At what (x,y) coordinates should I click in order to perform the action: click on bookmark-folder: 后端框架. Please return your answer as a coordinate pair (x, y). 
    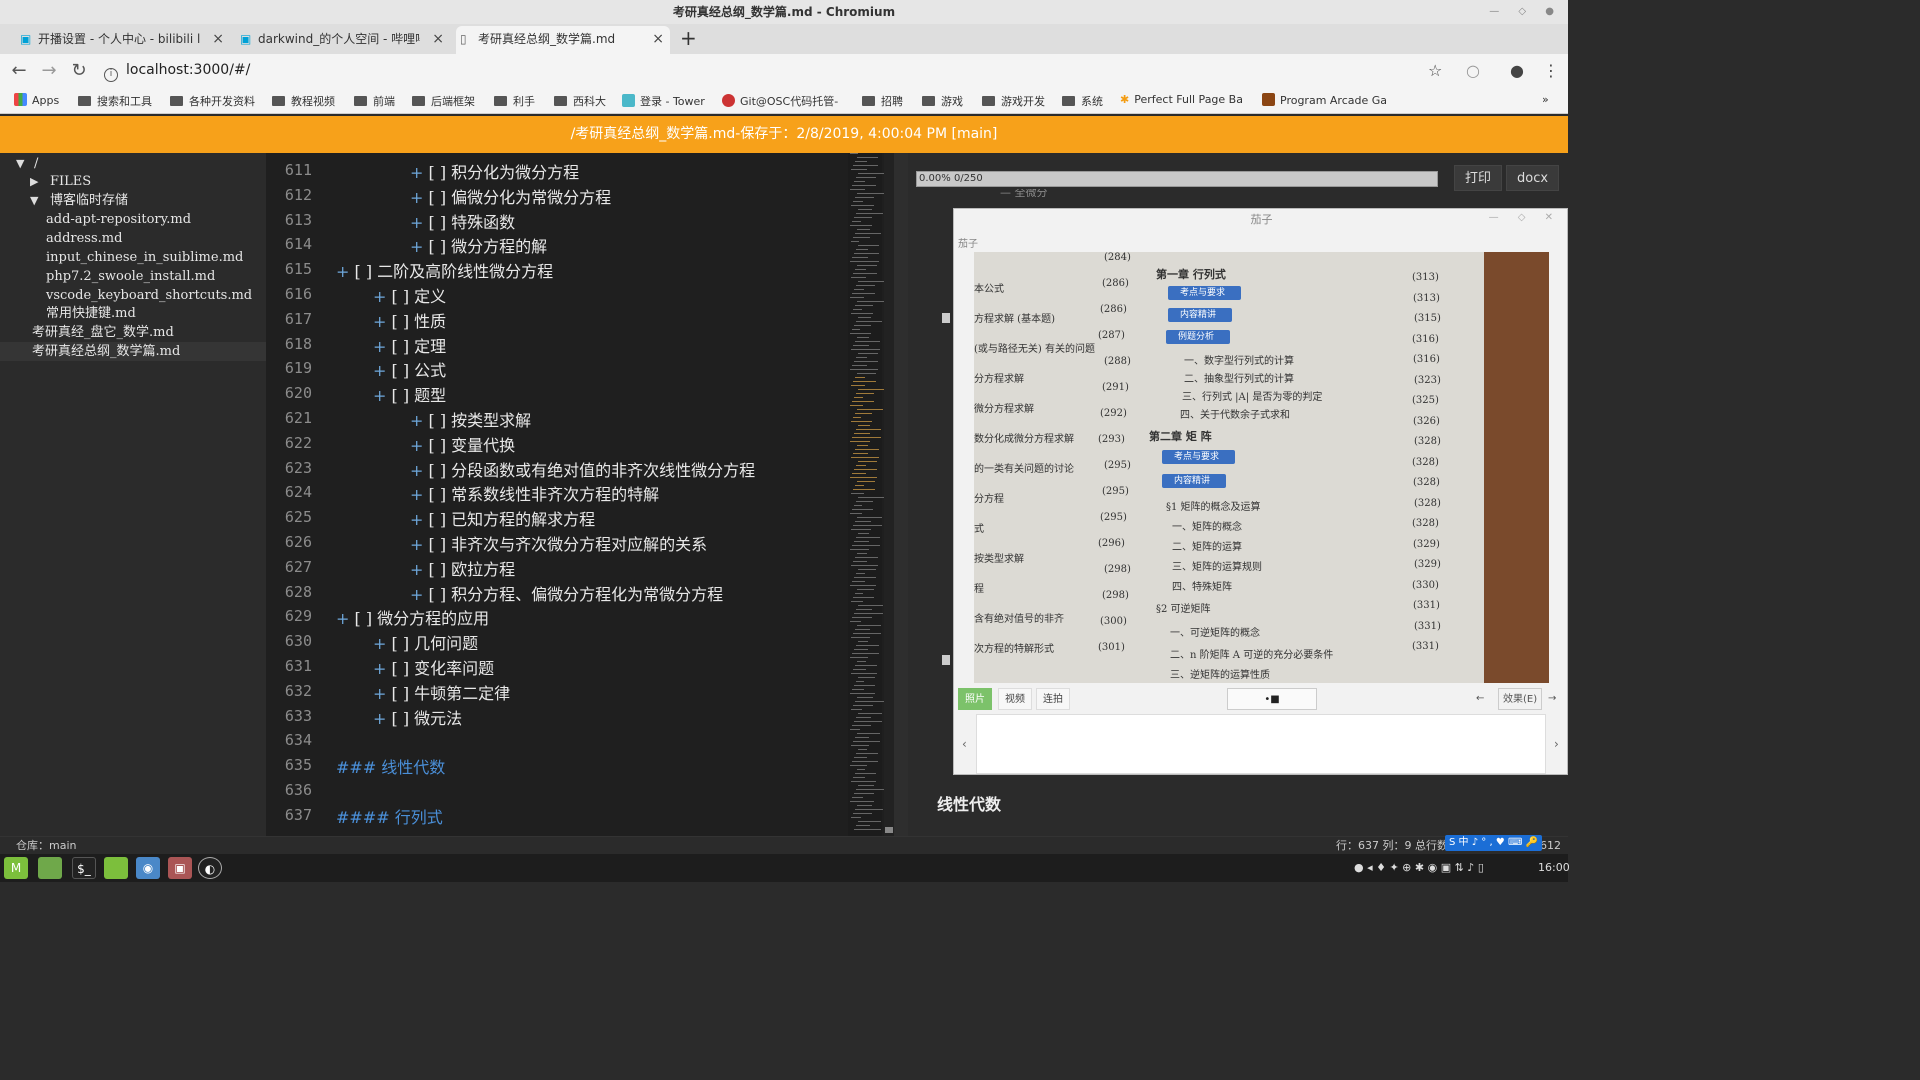
    Looking at the image, I should click on (443, 101).